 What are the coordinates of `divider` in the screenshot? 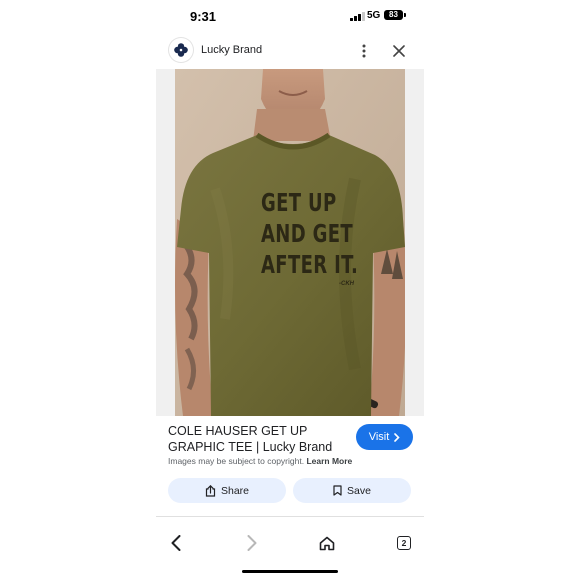 It's located at (290, 516).